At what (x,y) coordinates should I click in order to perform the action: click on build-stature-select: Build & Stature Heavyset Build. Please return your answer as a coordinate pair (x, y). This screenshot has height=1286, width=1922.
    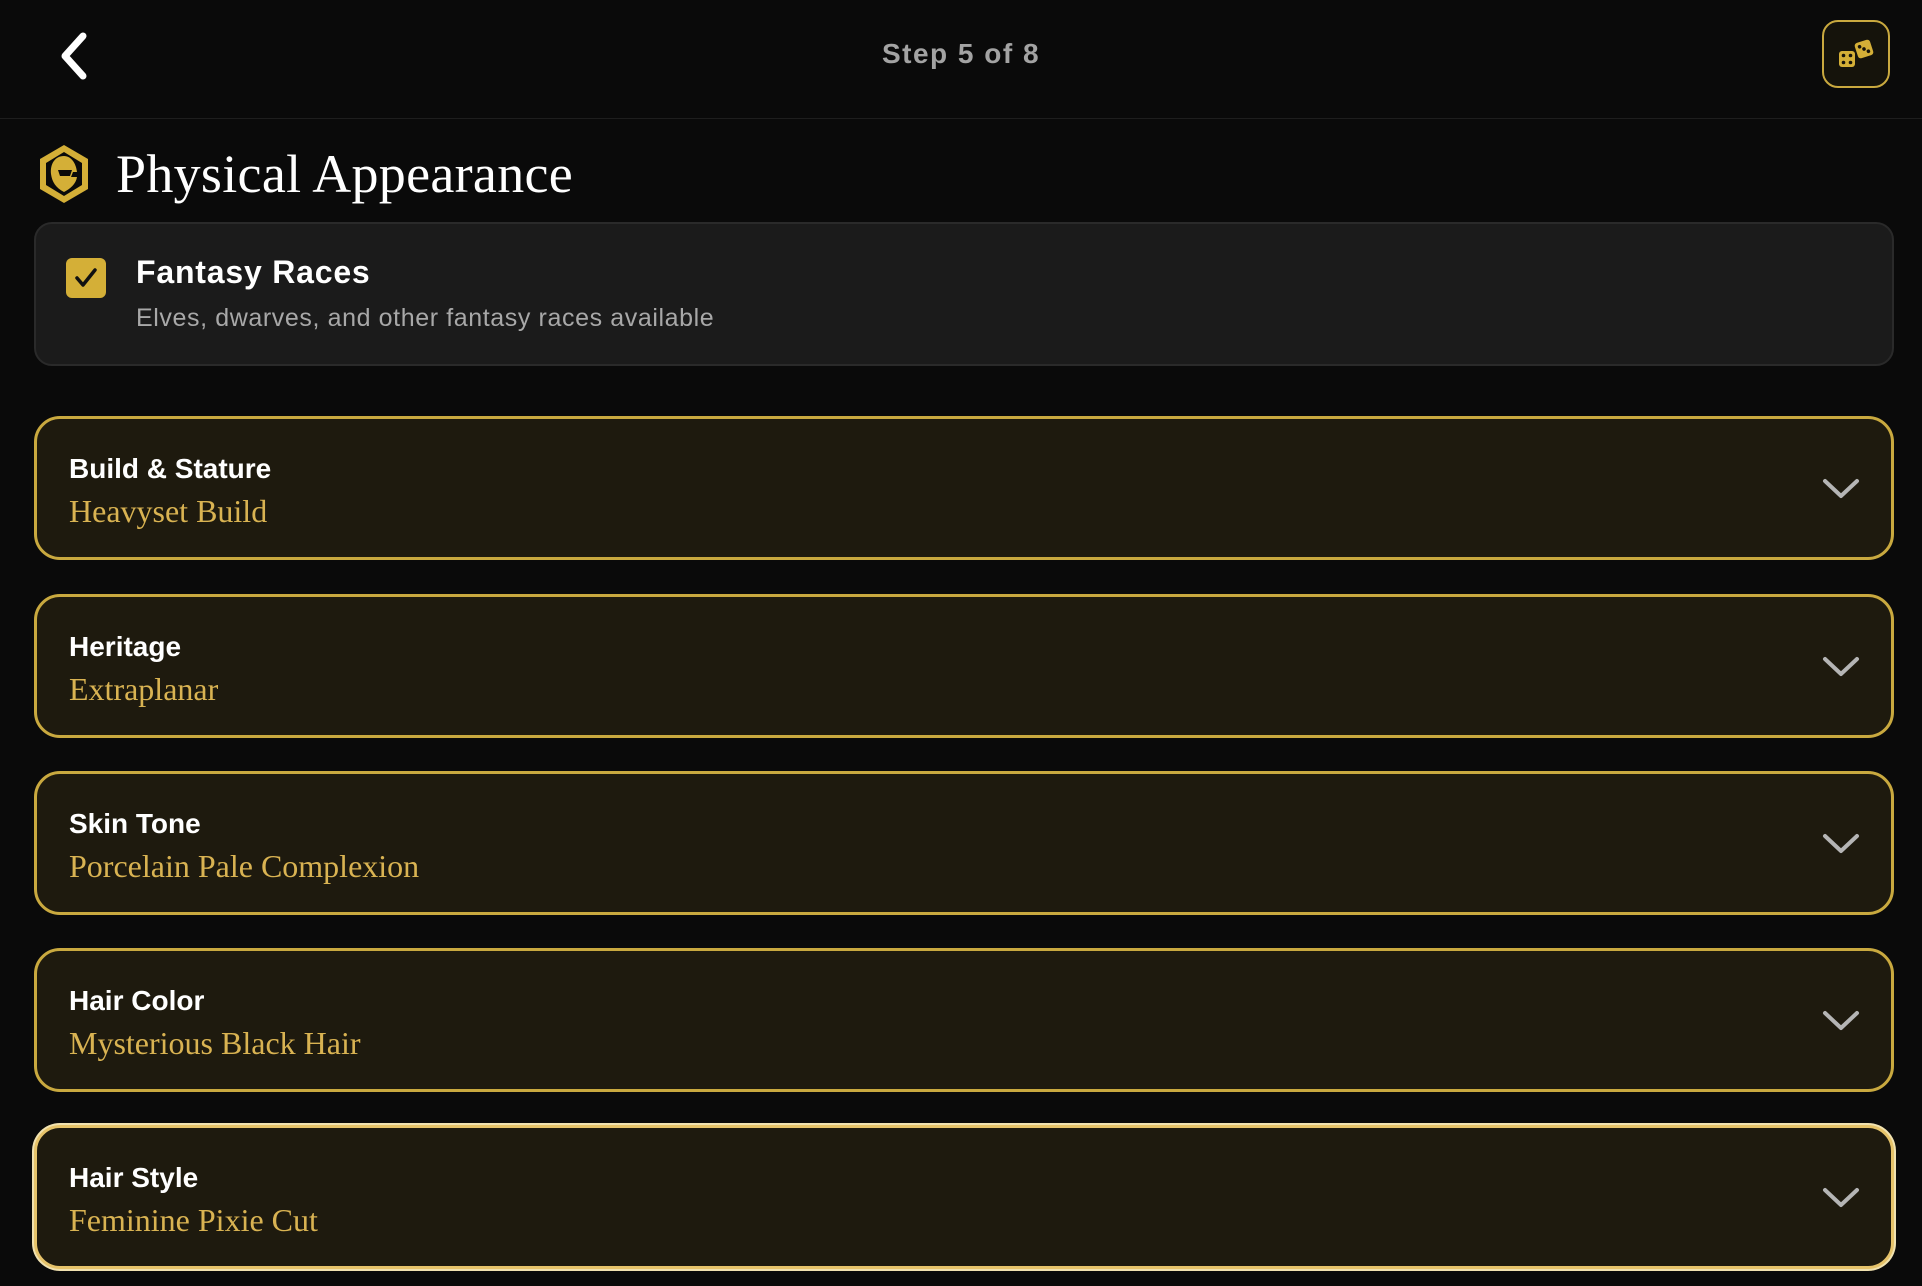
    Looking at the image, I should click on (964, 488).